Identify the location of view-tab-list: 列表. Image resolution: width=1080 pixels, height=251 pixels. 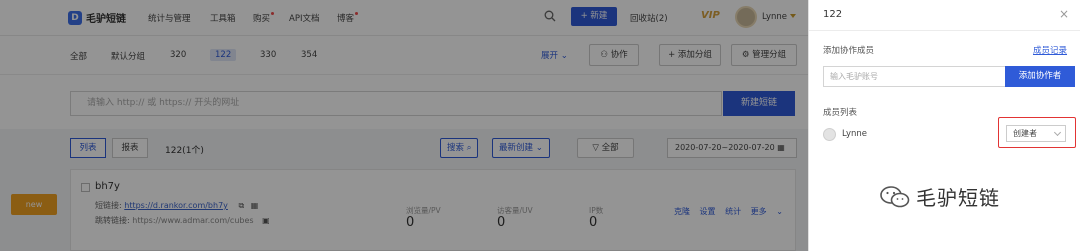
(88, 148).